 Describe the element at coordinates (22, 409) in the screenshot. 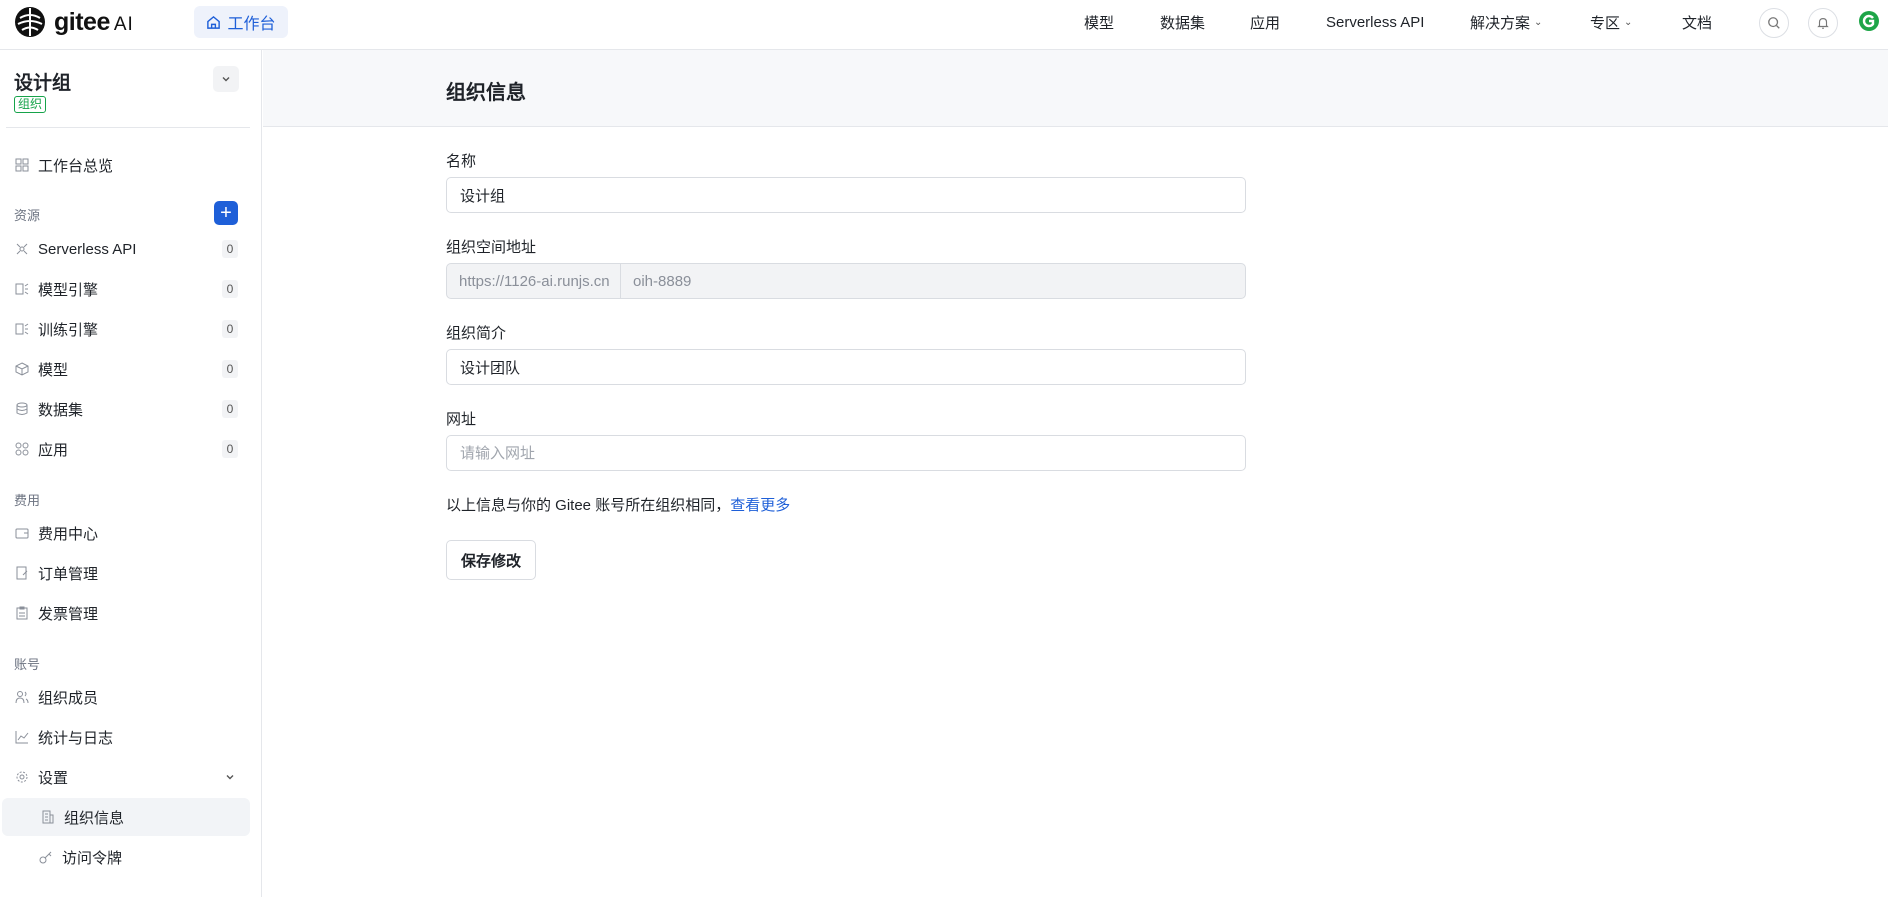

I see `database-icon` at that location.